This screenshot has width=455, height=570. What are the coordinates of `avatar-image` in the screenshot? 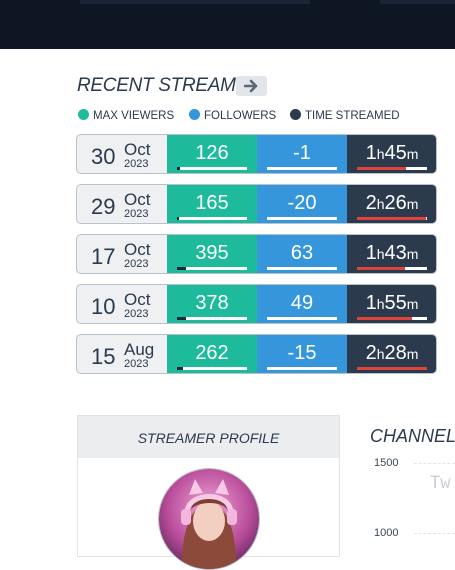 It's located at (209, 519).